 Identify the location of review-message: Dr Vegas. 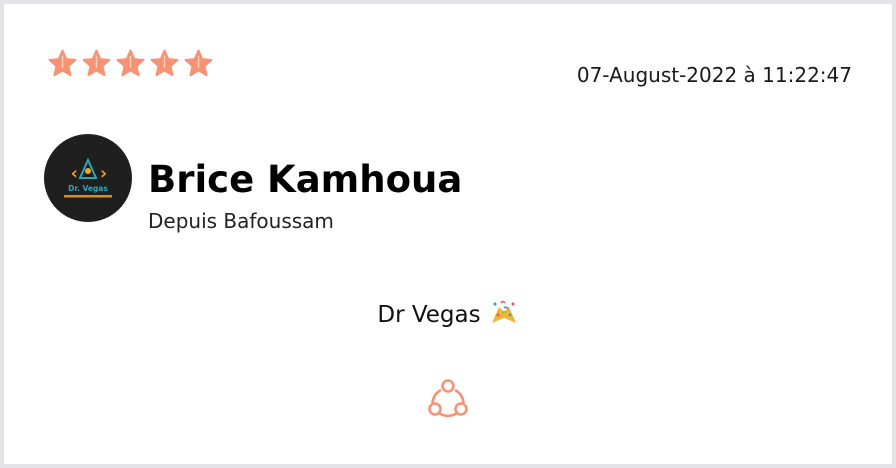
(448, 315).